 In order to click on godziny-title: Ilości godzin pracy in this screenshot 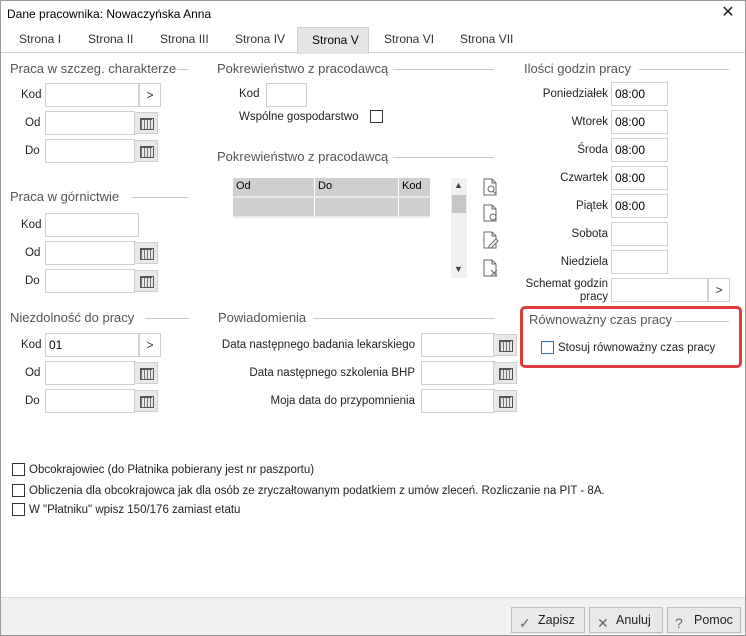, I will do `click(577, 68)`.